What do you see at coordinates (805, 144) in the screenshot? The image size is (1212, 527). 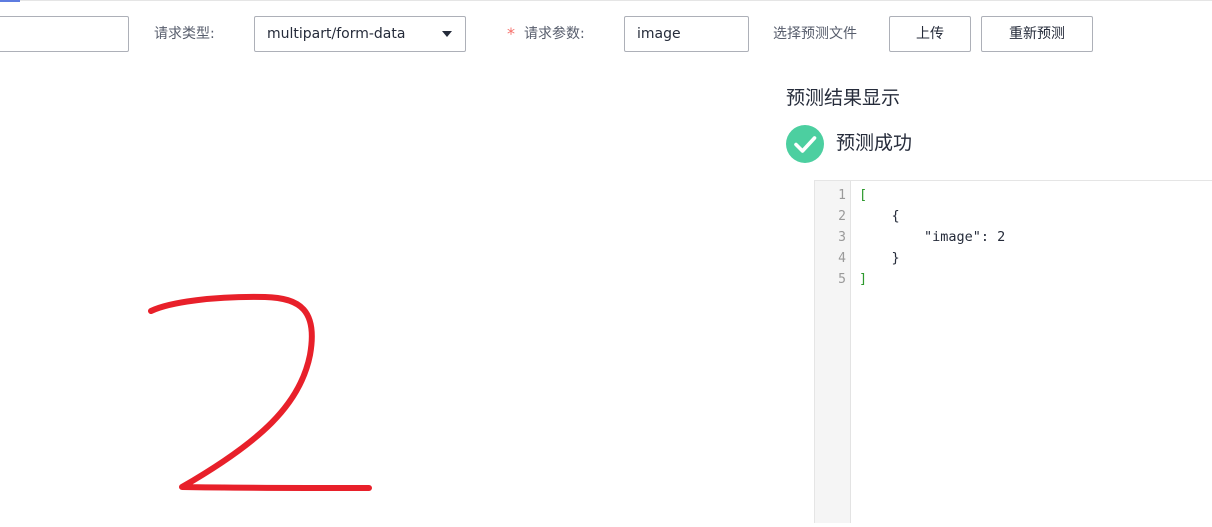 I see `check-circle-icon` at bounding box center [805, 144].